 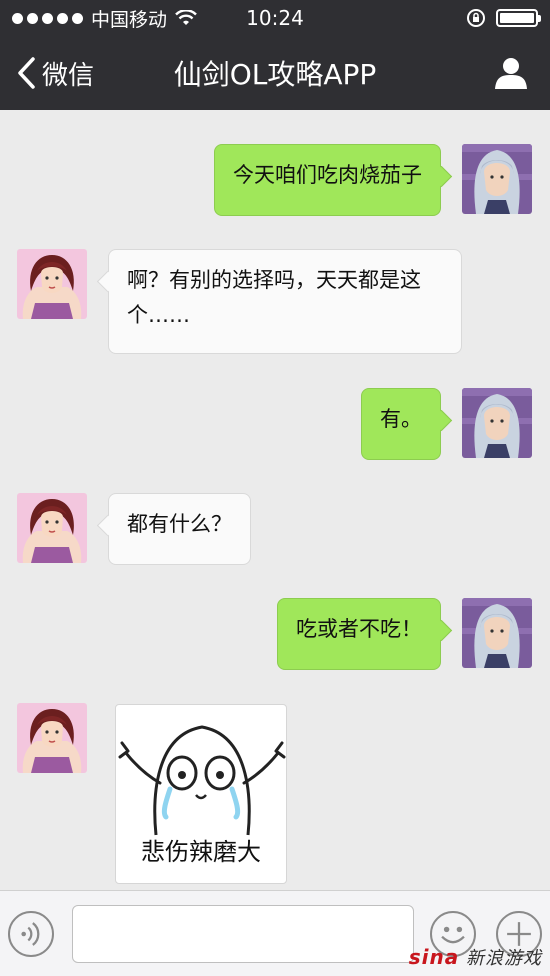 I want to click on message-text: 都有什么？, so click(x=179, y=524).